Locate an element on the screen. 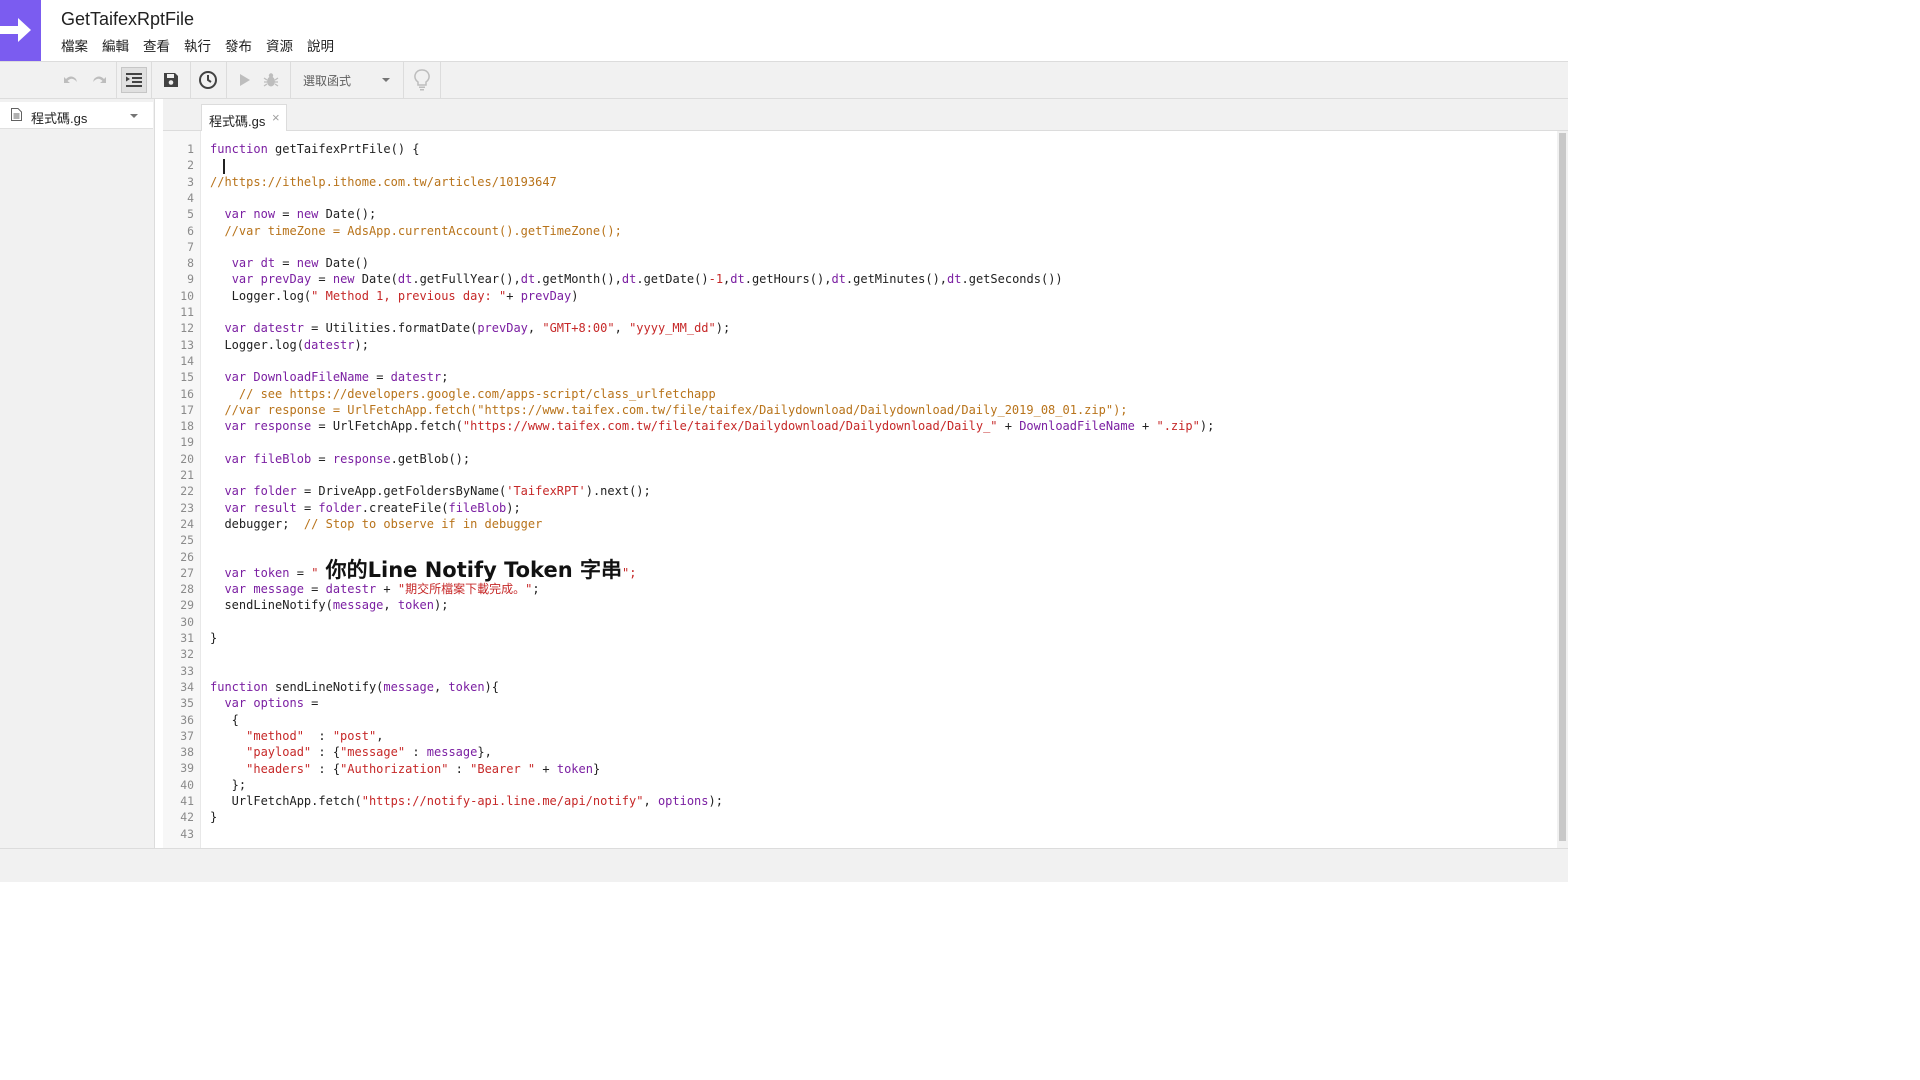 This screenshot has width=1920, height=1080. file-panel: 程式碼.gs is located at coordinates (77, 473).